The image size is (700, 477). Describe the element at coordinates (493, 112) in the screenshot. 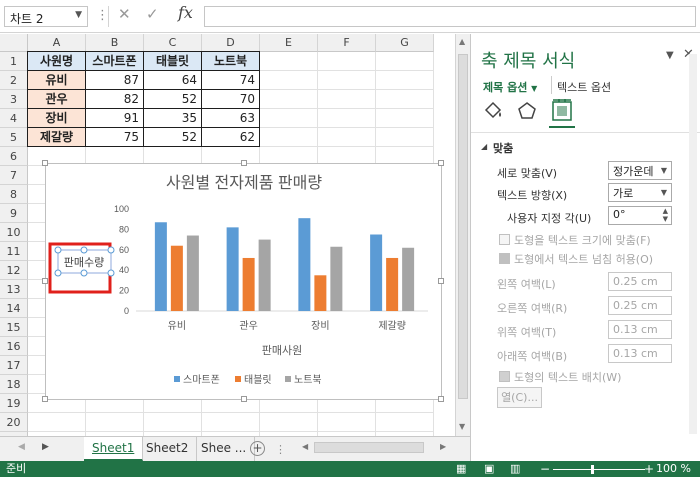

I see `fill-line-icon` at that location.